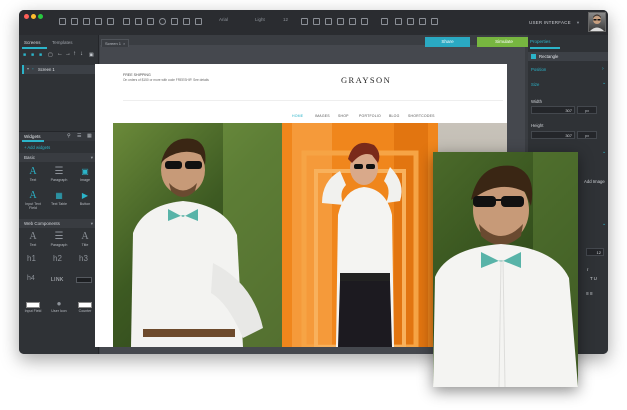  Describe the element at coordinates (422, 21) in the screenshot. I see `arrange-icon` at that location.